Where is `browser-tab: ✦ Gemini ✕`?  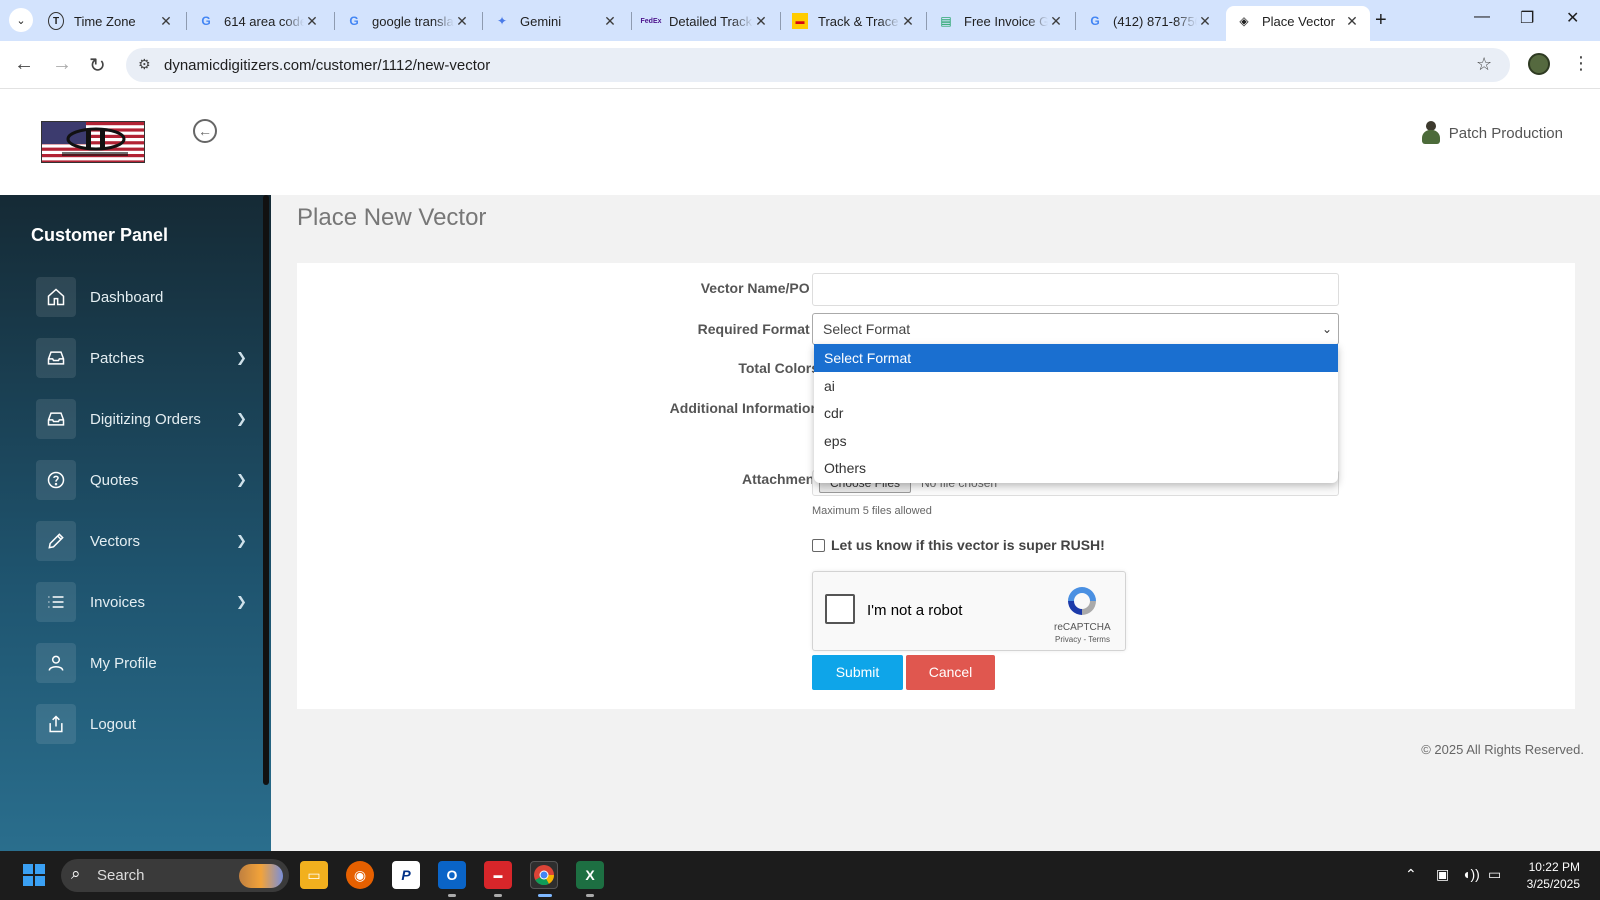
browser-tab: ✦ Gemini ✕ is located at coordinates (556, 21).